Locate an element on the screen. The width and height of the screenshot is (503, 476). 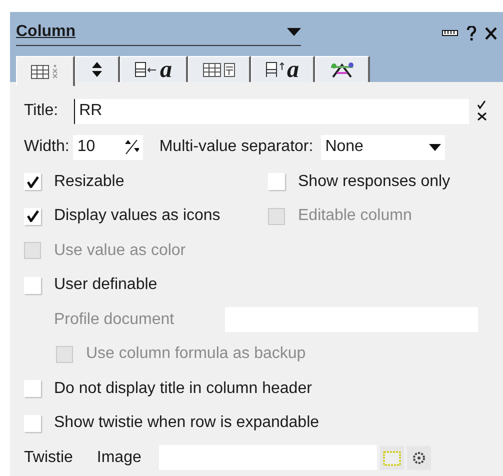
checkbox-label: Use column formula as backup is located at coordinates (196, 354).